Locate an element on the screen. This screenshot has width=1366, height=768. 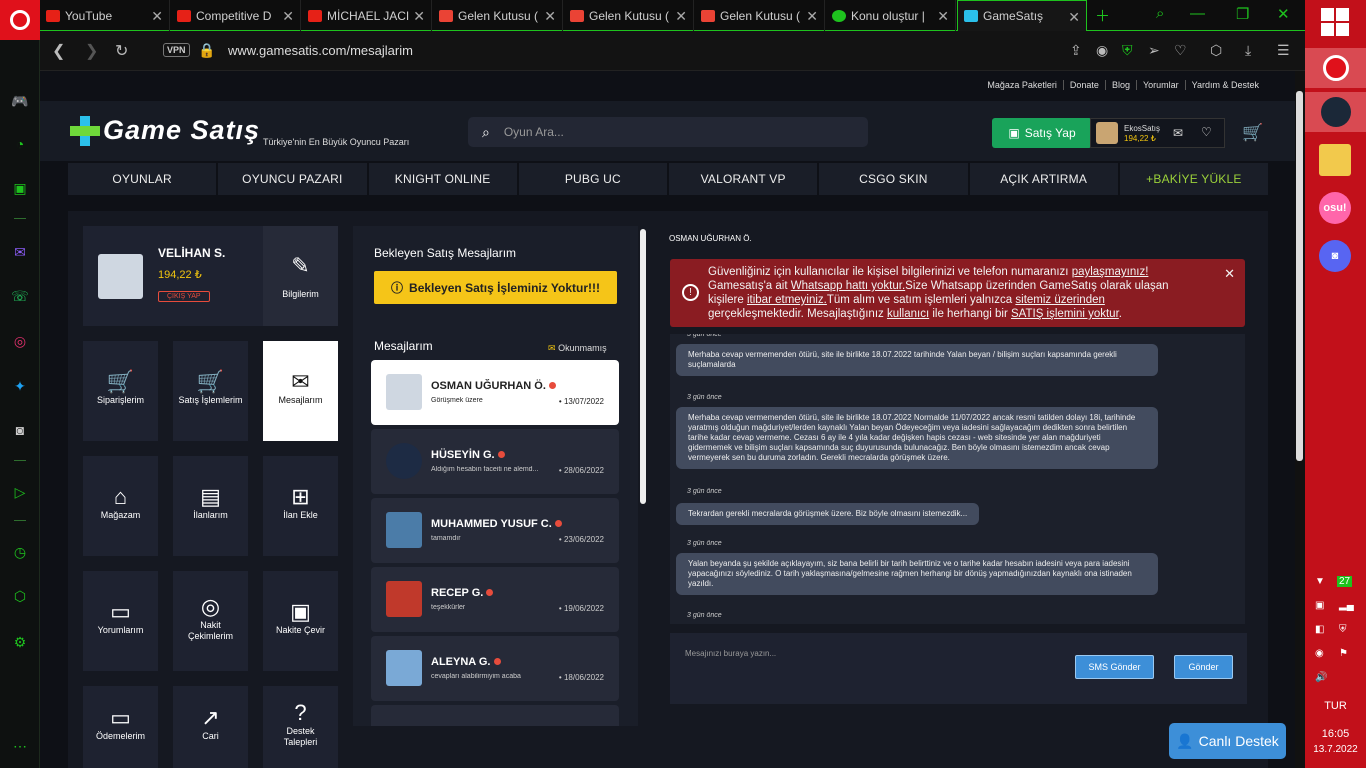
clock-date: 13.7.2022 is located at coordinates (1335, 749).